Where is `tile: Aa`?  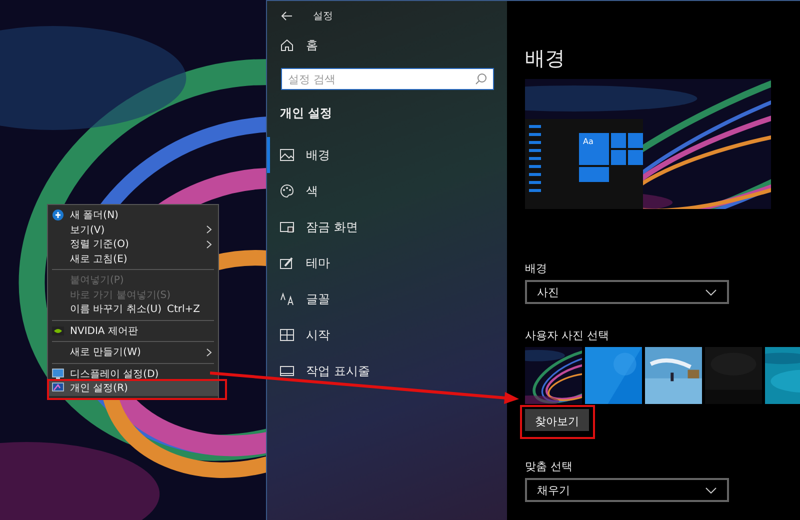 tile: Aa is located at coordinates (594, 149).